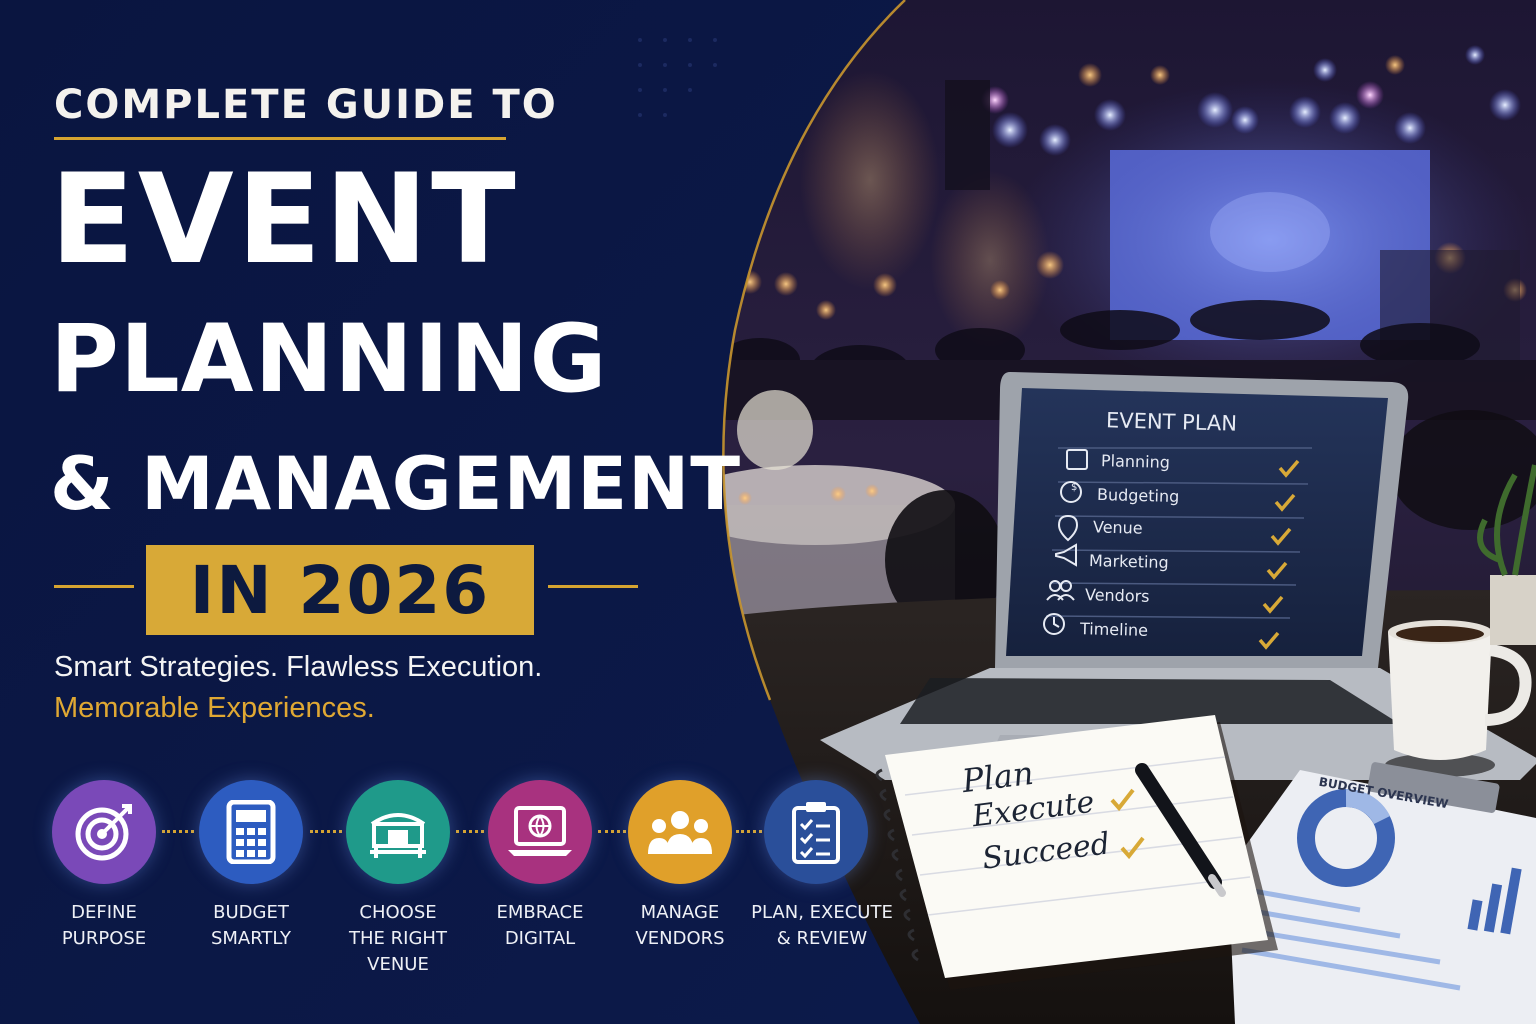 This screenshot has height=1024, width=1536. I want to click on tagline-accent: Memorable Experiences., so click(214, 708).